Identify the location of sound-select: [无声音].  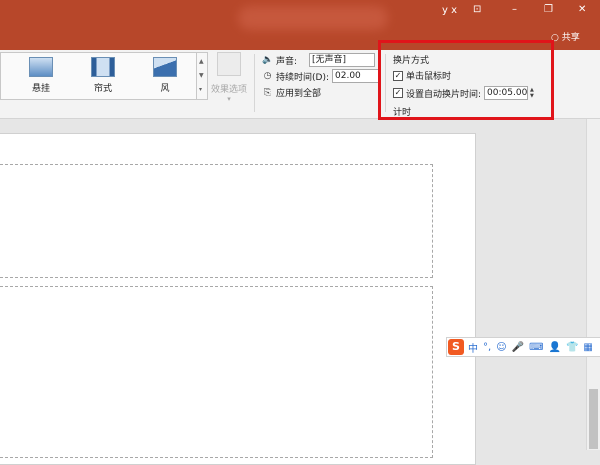
(342, 60).